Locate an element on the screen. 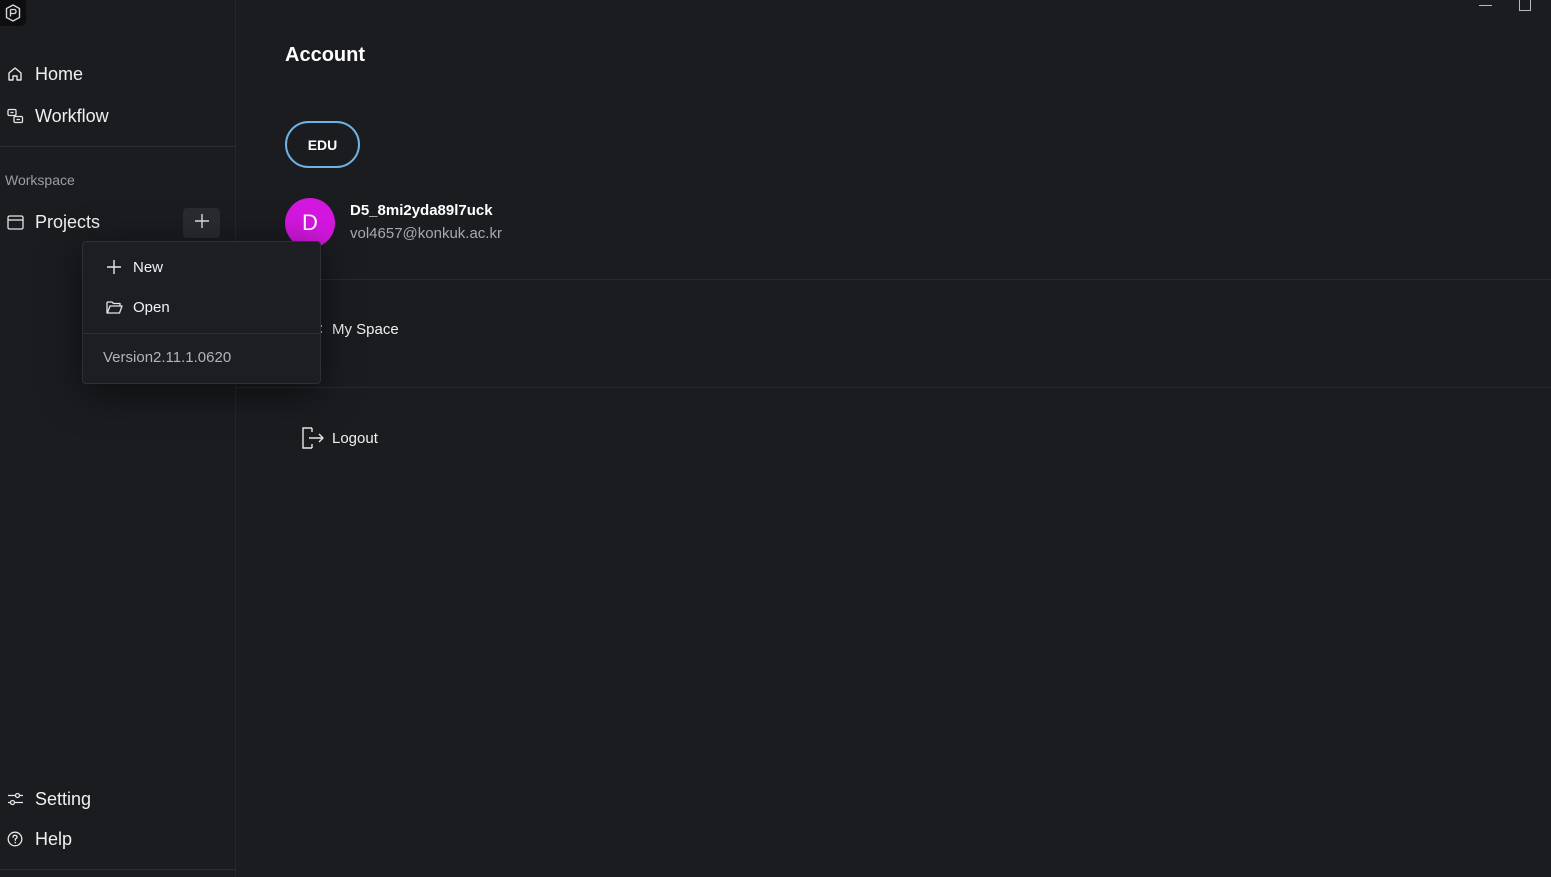  sidebar-divider is located at coordinates (118, 146).